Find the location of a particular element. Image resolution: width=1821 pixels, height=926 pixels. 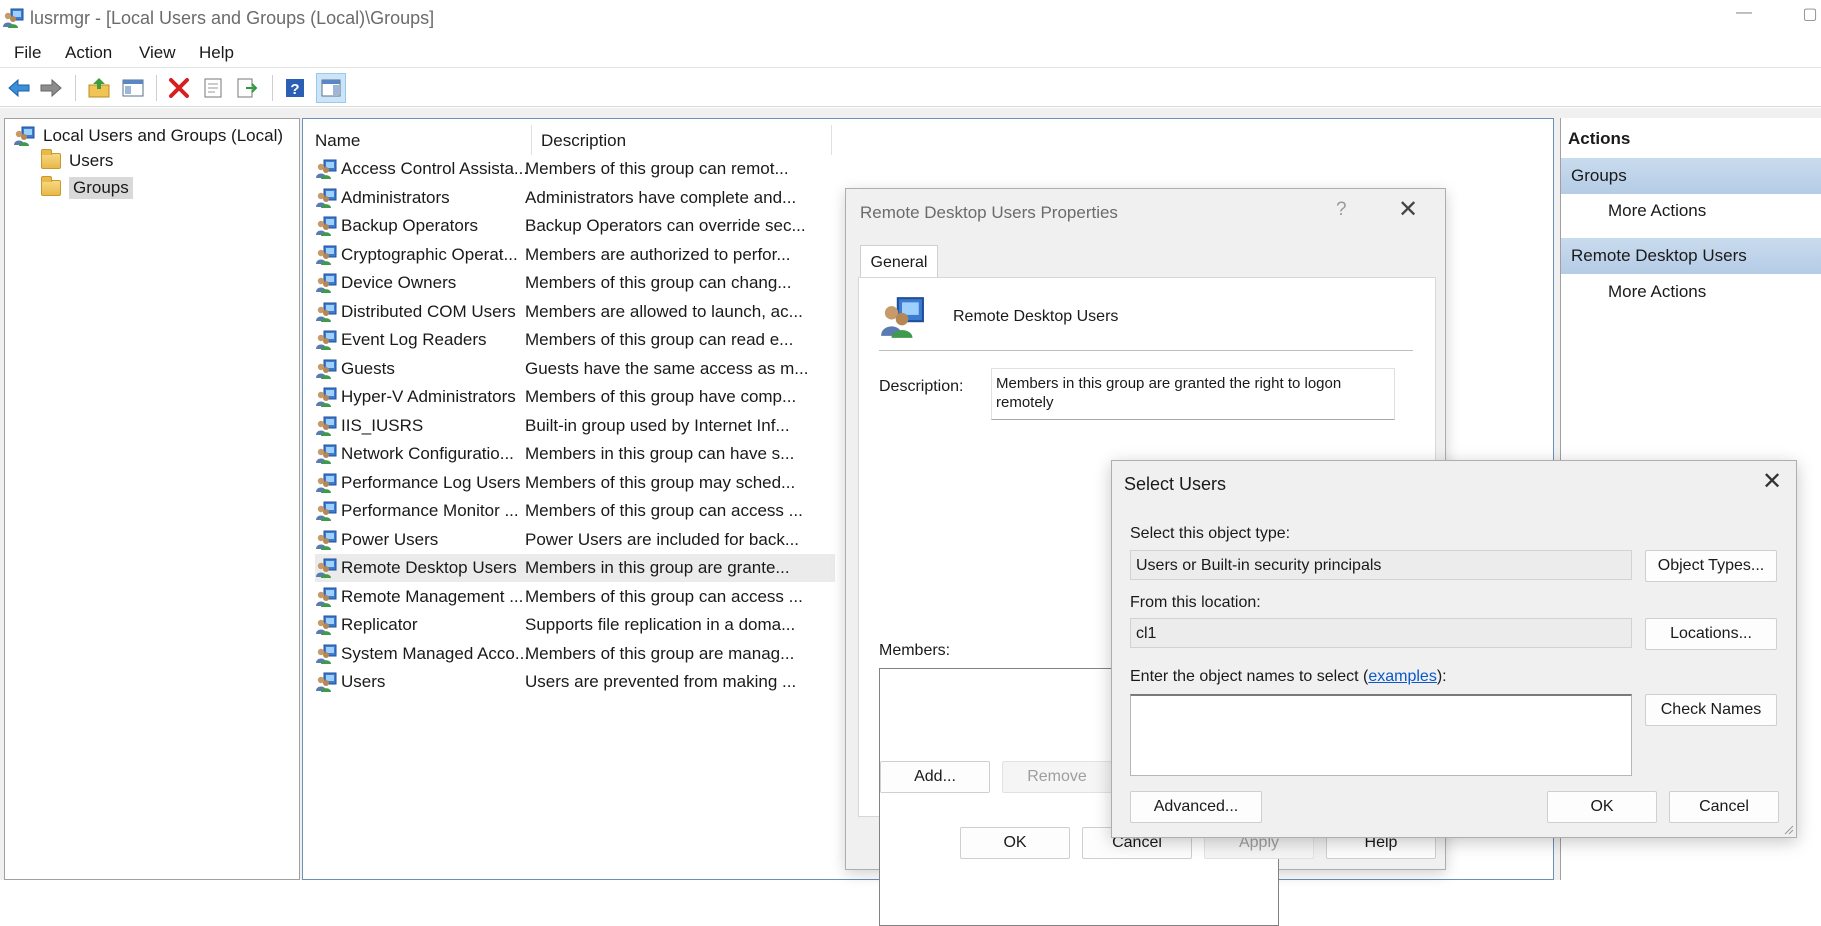

menu-action: Action is located at coordinates (88, 53).